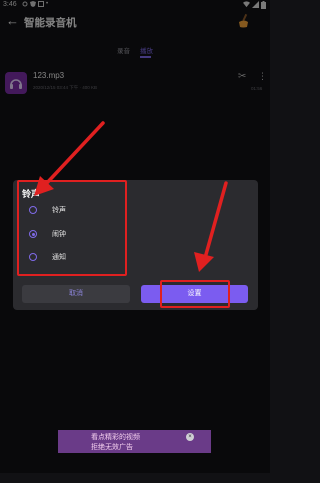 This screenshot has width=320, height=483. What do you see at coordinates (195, 294) in the screenshot?
I see `annotation-box-set-button` at bounding box center [195, 294].